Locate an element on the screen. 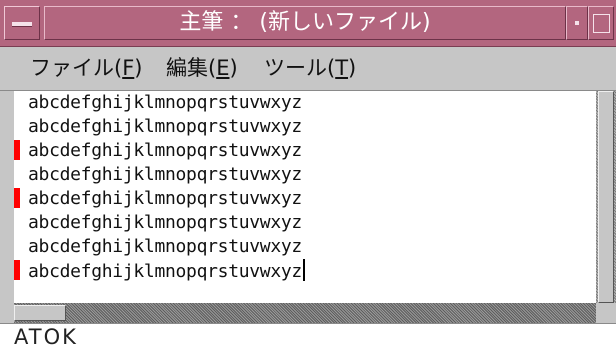 Image resolution: width=616 pixels, height=351 pixels. menu-edit: 編集(E) is located at coordinates (202, 68).